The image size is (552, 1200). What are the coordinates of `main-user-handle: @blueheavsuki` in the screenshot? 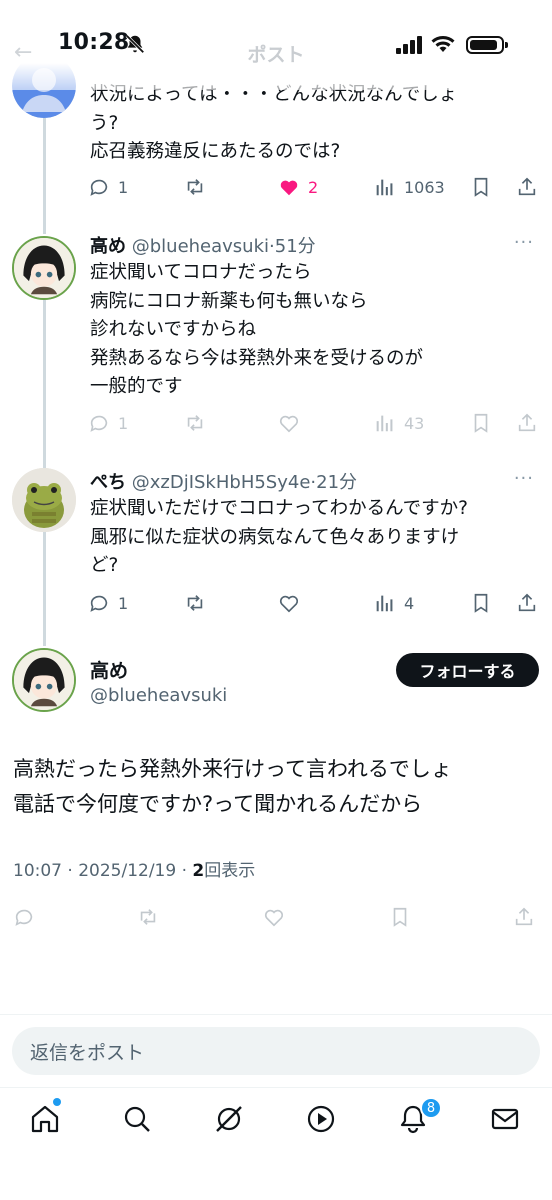 It's located at (158, 695).